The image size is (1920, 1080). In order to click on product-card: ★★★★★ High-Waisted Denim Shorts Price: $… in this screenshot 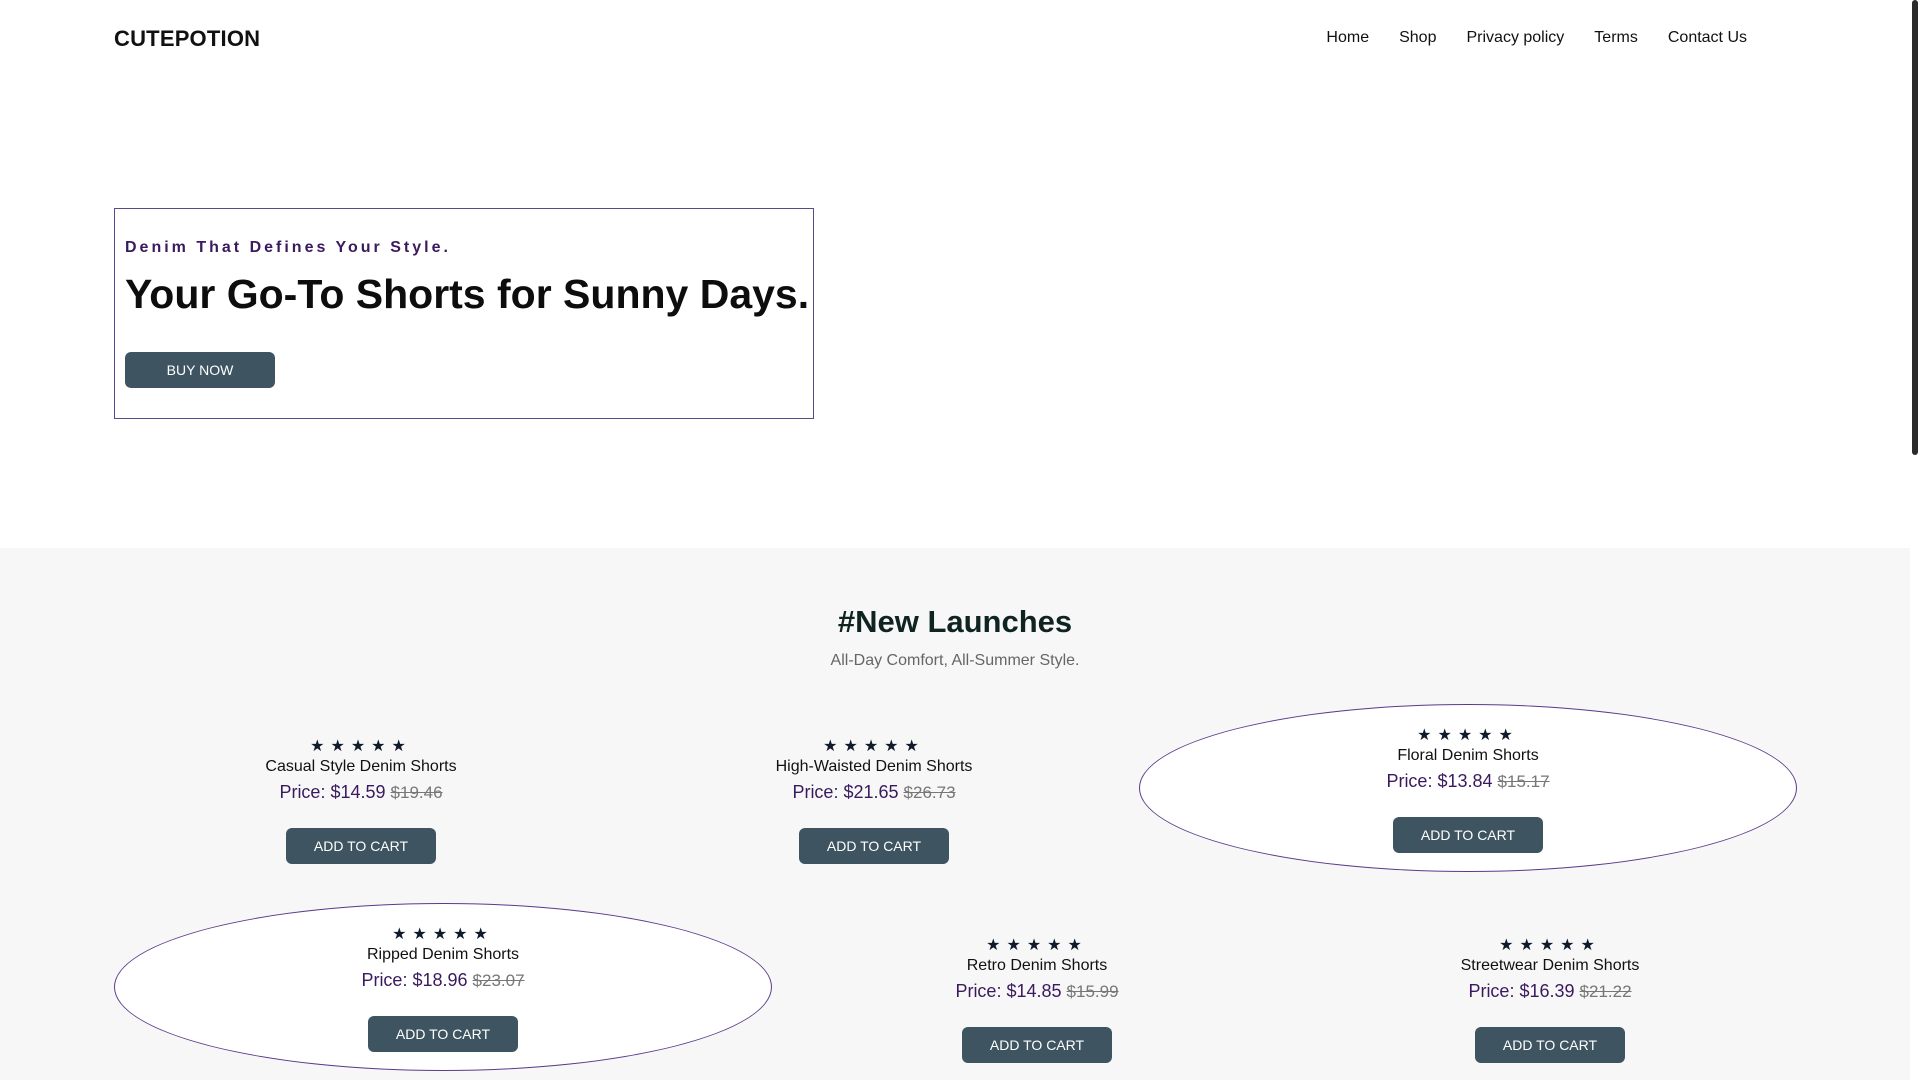, I will do `click(874, 800)`.